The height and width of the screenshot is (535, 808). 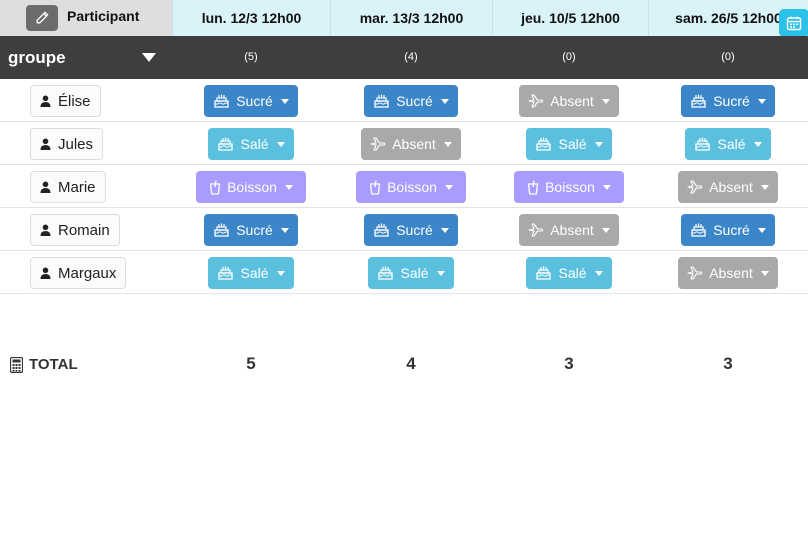 What do you see at coordinates (728, 363) in the screenshot?
I see `total-value-4: 3` at bounding box center [728, 363].